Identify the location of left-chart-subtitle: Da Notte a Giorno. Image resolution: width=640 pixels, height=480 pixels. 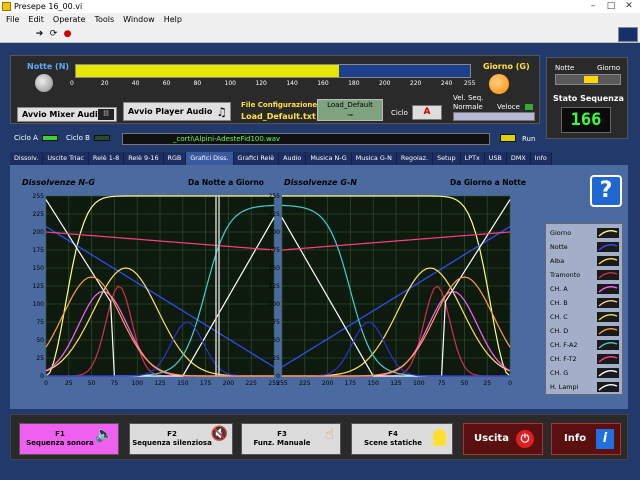
(226, 182).